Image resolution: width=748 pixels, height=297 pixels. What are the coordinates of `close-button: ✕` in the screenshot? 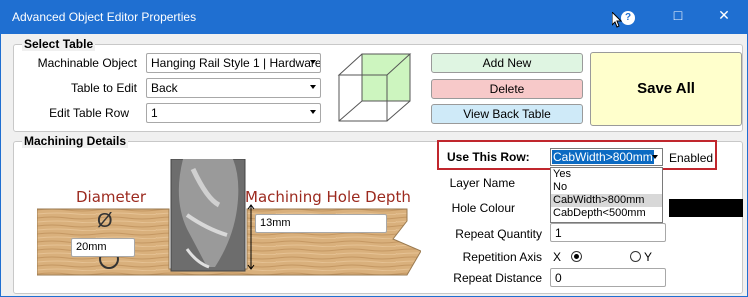 It's located at (724, 15).